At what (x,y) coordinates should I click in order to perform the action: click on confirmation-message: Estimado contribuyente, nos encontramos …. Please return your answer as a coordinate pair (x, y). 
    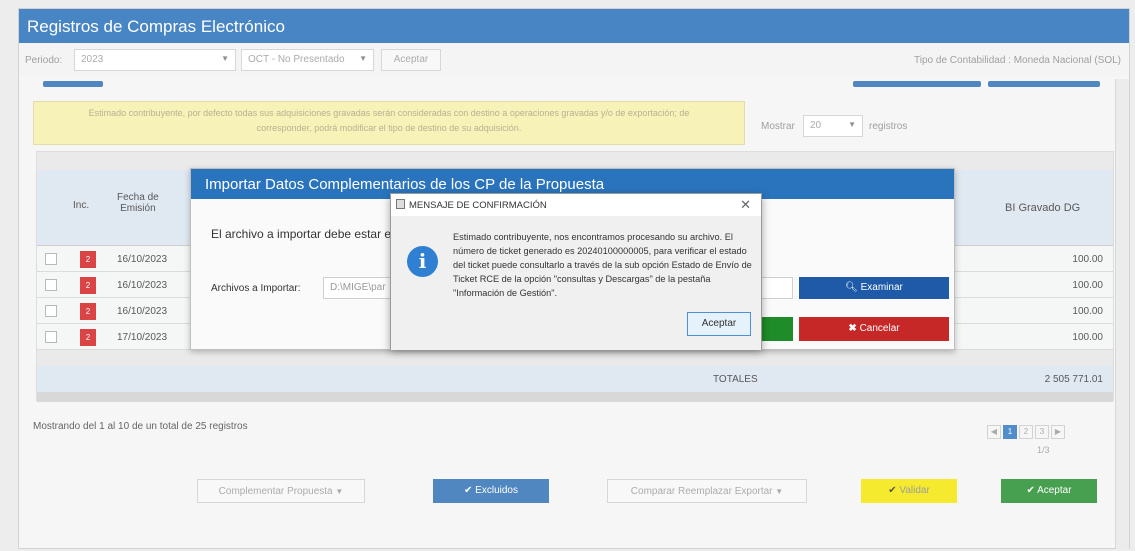
    Looking at the image, I should click on (602, 265).